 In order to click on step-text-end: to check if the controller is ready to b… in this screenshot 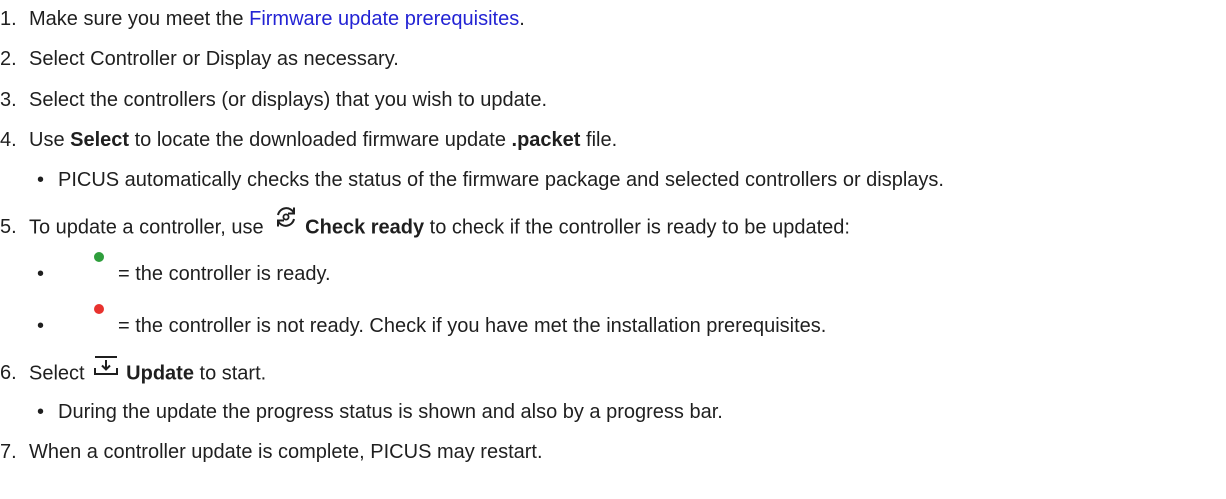, I will do `click(637, 227)`.